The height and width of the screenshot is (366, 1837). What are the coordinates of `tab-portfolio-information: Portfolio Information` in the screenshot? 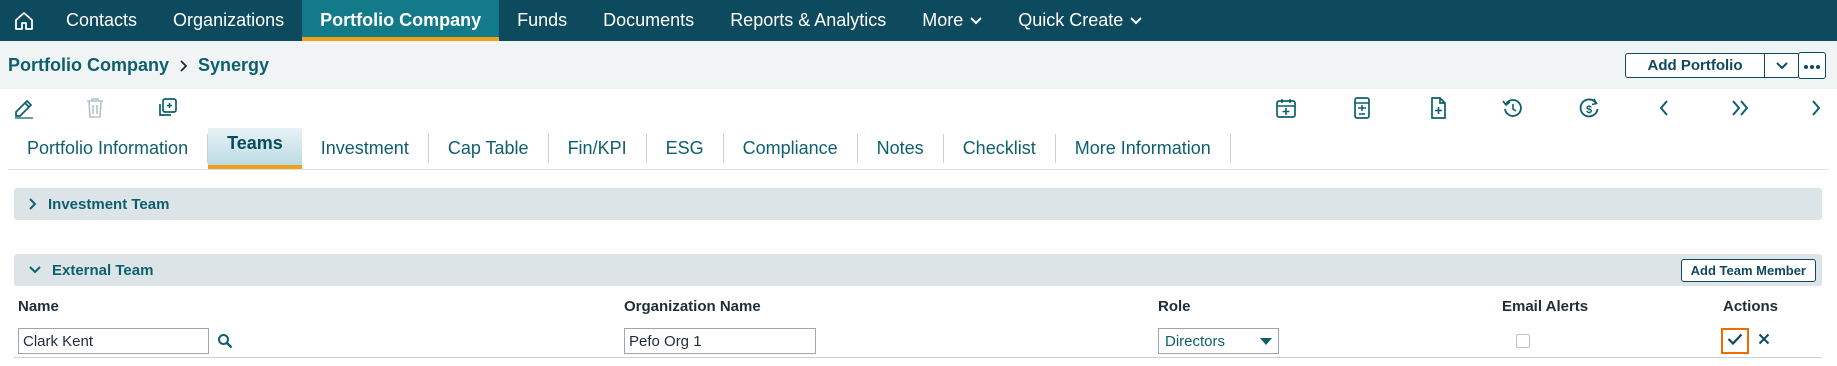 It's located at (108, 148).